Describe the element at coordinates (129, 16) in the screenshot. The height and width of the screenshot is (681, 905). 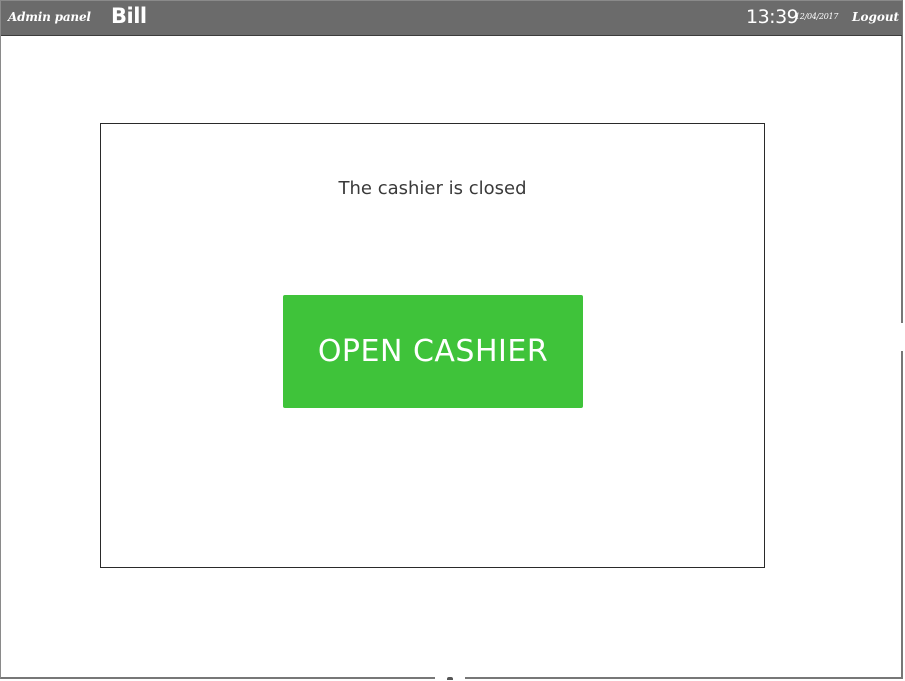
I see `app-title: Bill` at that location.